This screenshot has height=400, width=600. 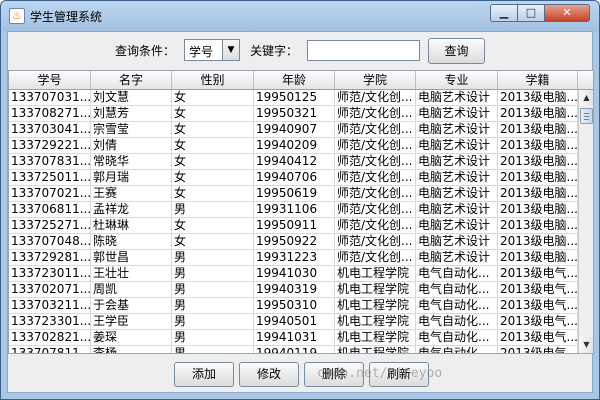 I want to click on table-cell: 19940907, so click(x=294, y=130).